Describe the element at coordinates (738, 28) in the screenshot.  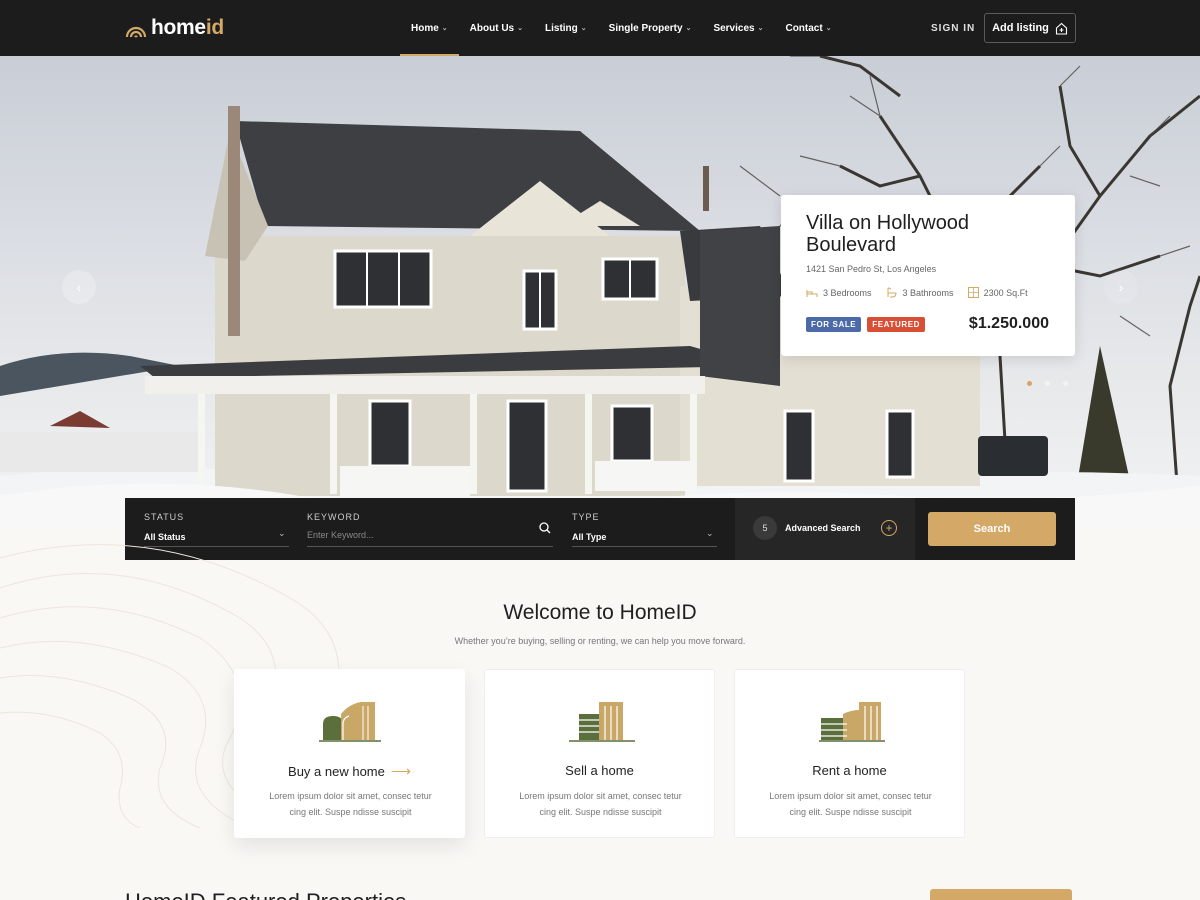
I see `nav-item-services: Services ⌄` at that location.